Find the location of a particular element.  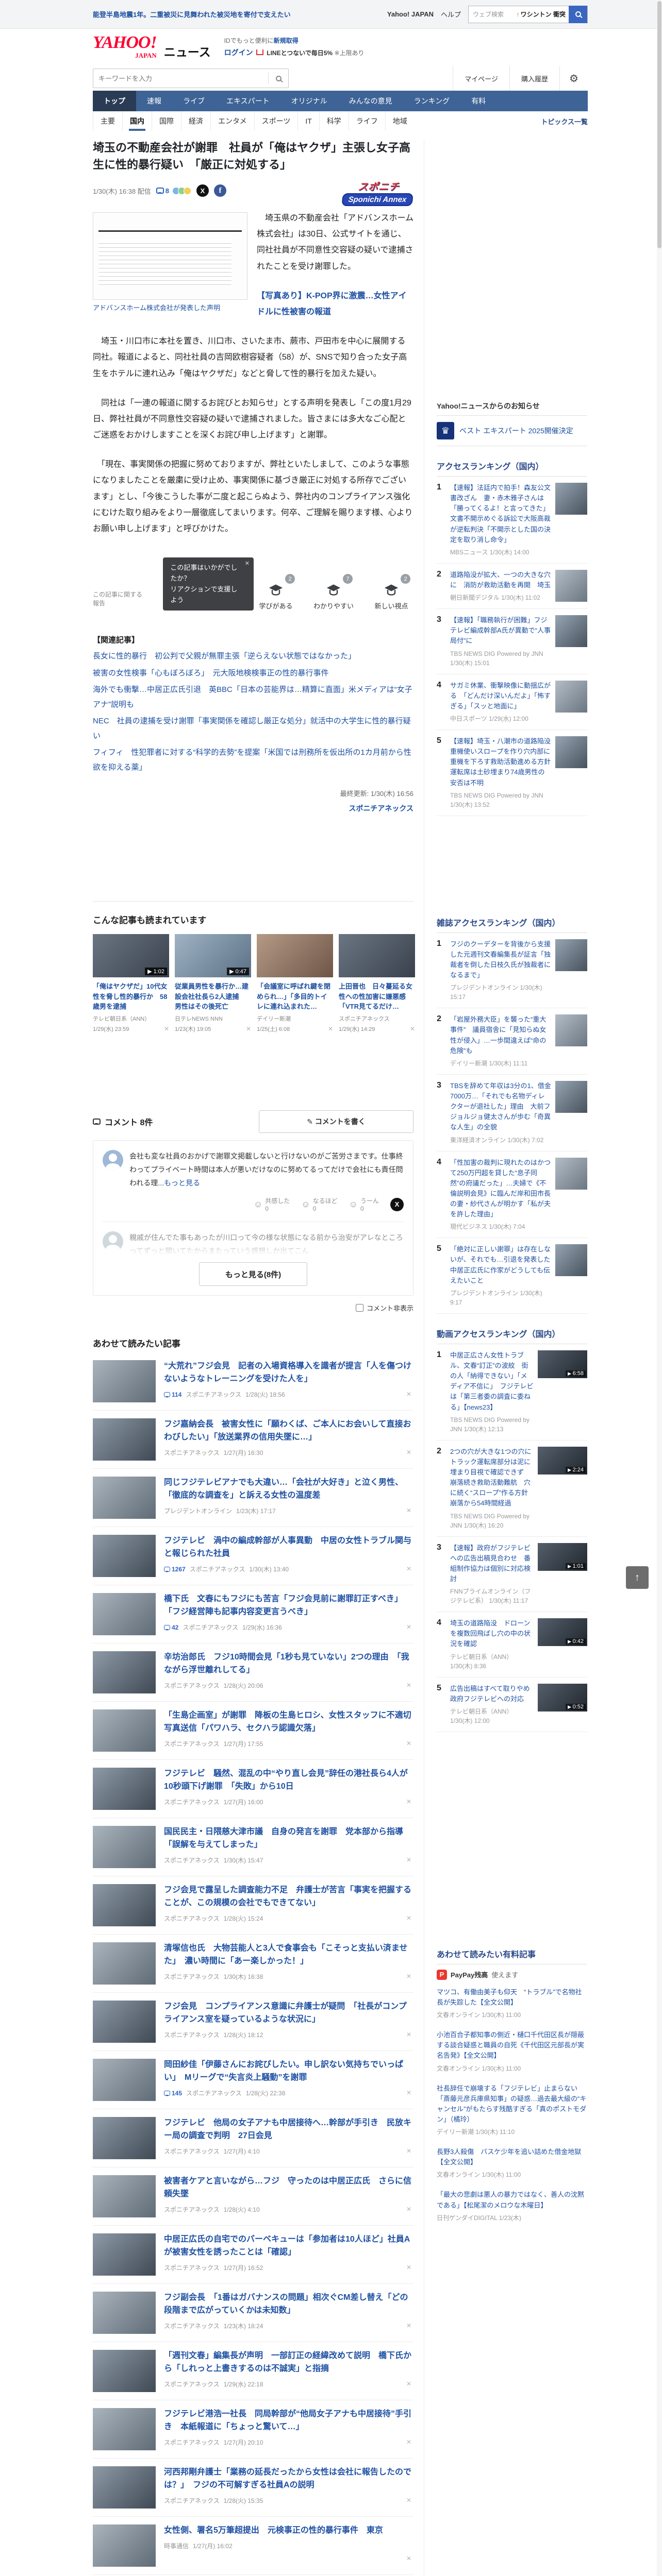

reaction-button: 7 わかりやすい is located at coordinates (333, 592).